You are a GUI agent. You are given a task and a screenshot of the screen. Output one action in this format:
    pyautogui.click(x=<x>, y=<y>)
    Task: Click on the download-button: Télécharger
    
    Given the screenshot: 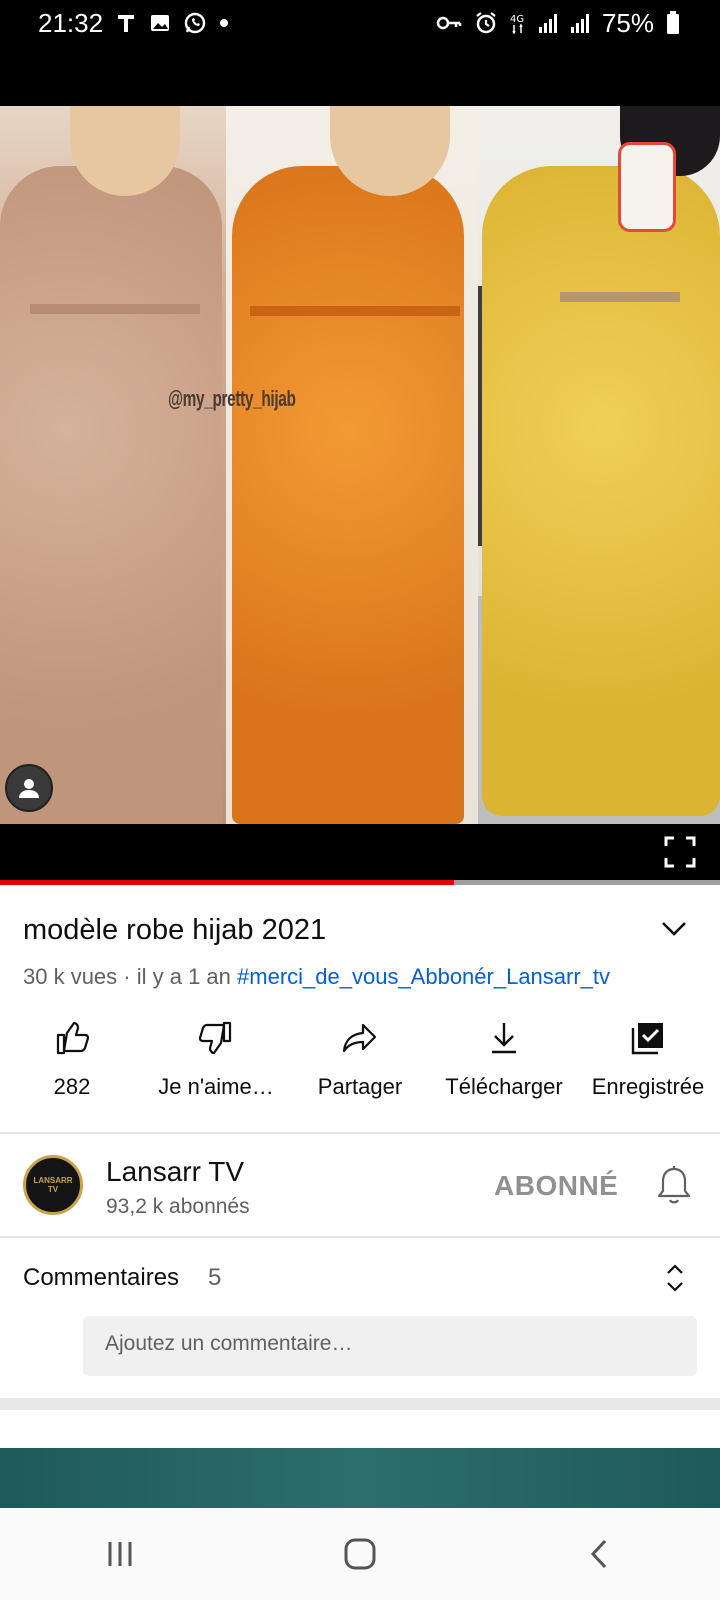 What is the action you would take?
    pyautogui.click(x=504, y=1068)
    